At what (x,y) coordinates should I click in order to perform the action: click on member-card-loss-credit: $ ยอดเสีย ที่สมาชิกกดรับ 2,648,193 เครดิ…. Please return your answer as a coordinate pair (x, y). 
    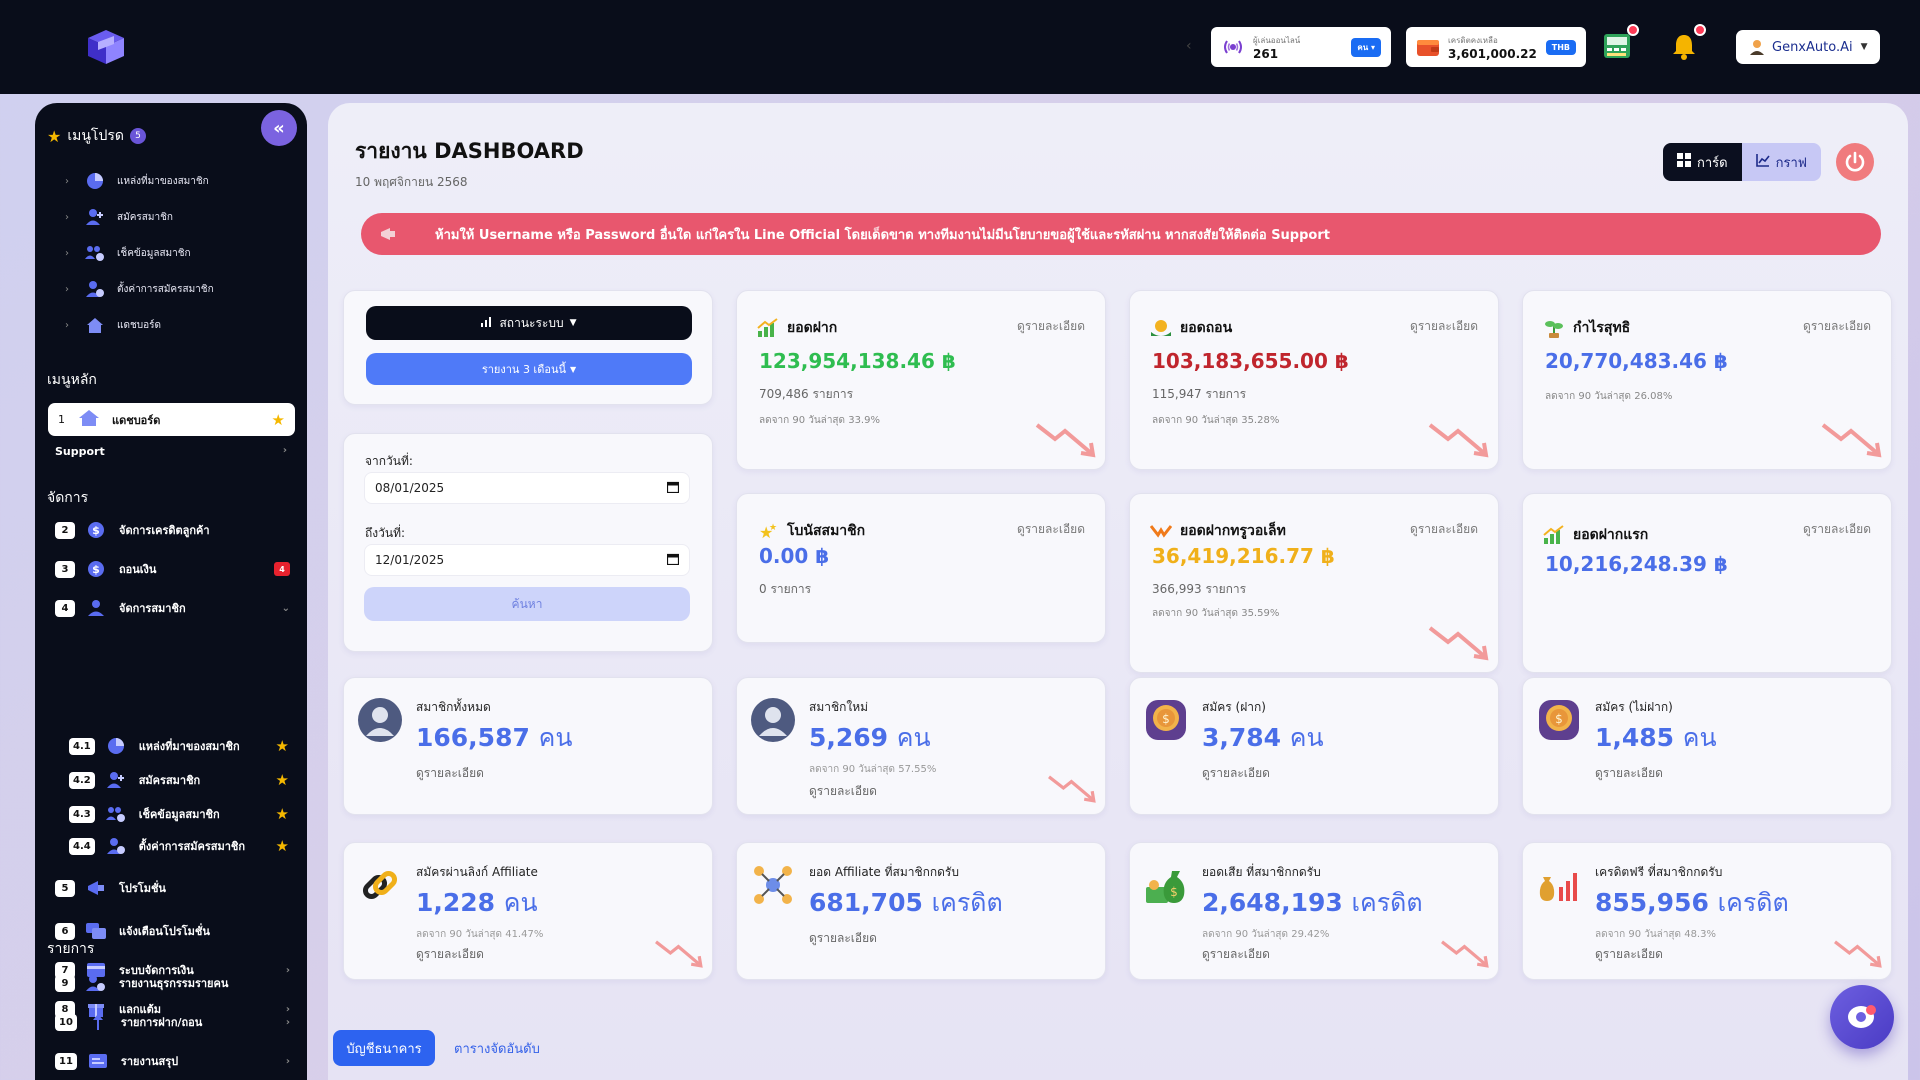
    Looking at the image, I should click on (1314, 911).